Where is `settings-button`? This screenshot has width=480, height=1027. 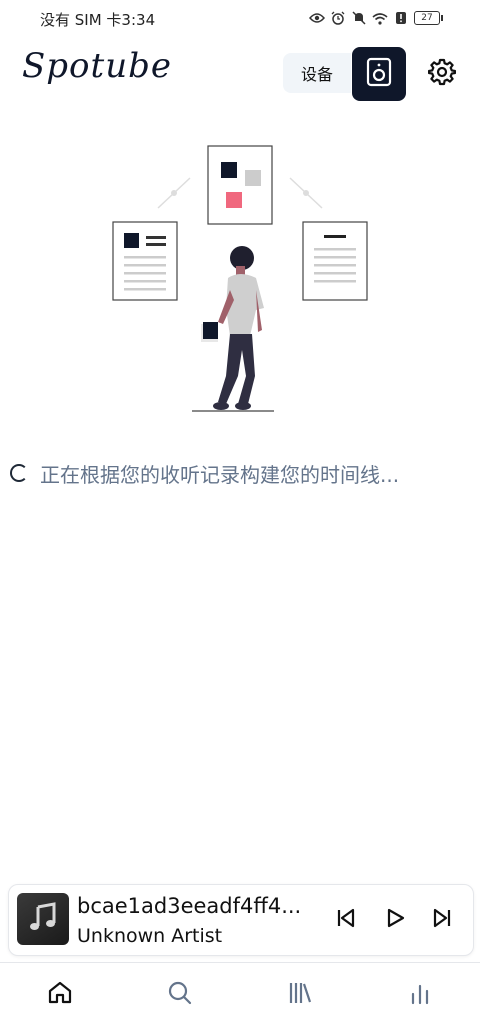
settings-button is located at coordinates (442, 74).